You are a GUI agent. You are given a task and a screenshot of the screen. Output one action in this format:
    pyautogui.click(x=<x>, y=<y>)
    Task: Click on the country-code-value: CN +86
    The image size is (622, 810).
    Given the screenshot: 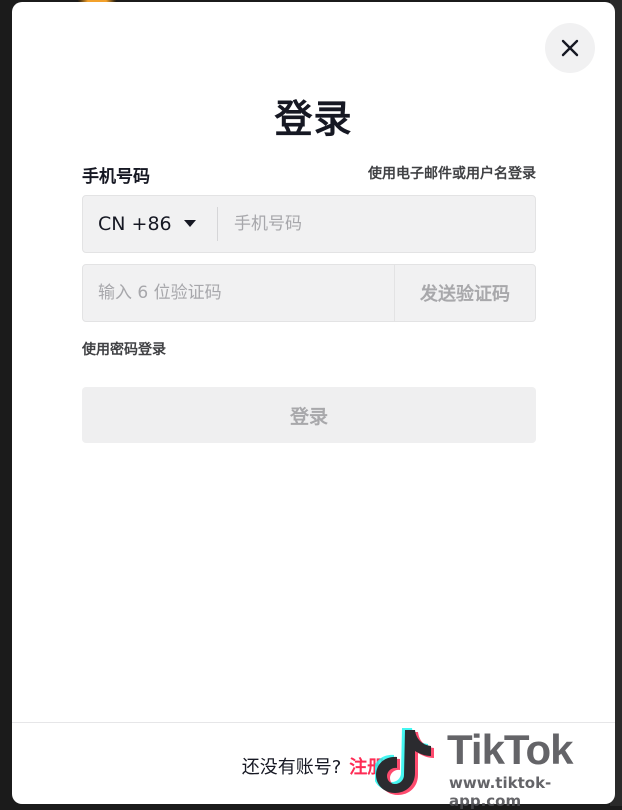 What is the action you would take?
    pyautogui.click(x=135, y=224)
    